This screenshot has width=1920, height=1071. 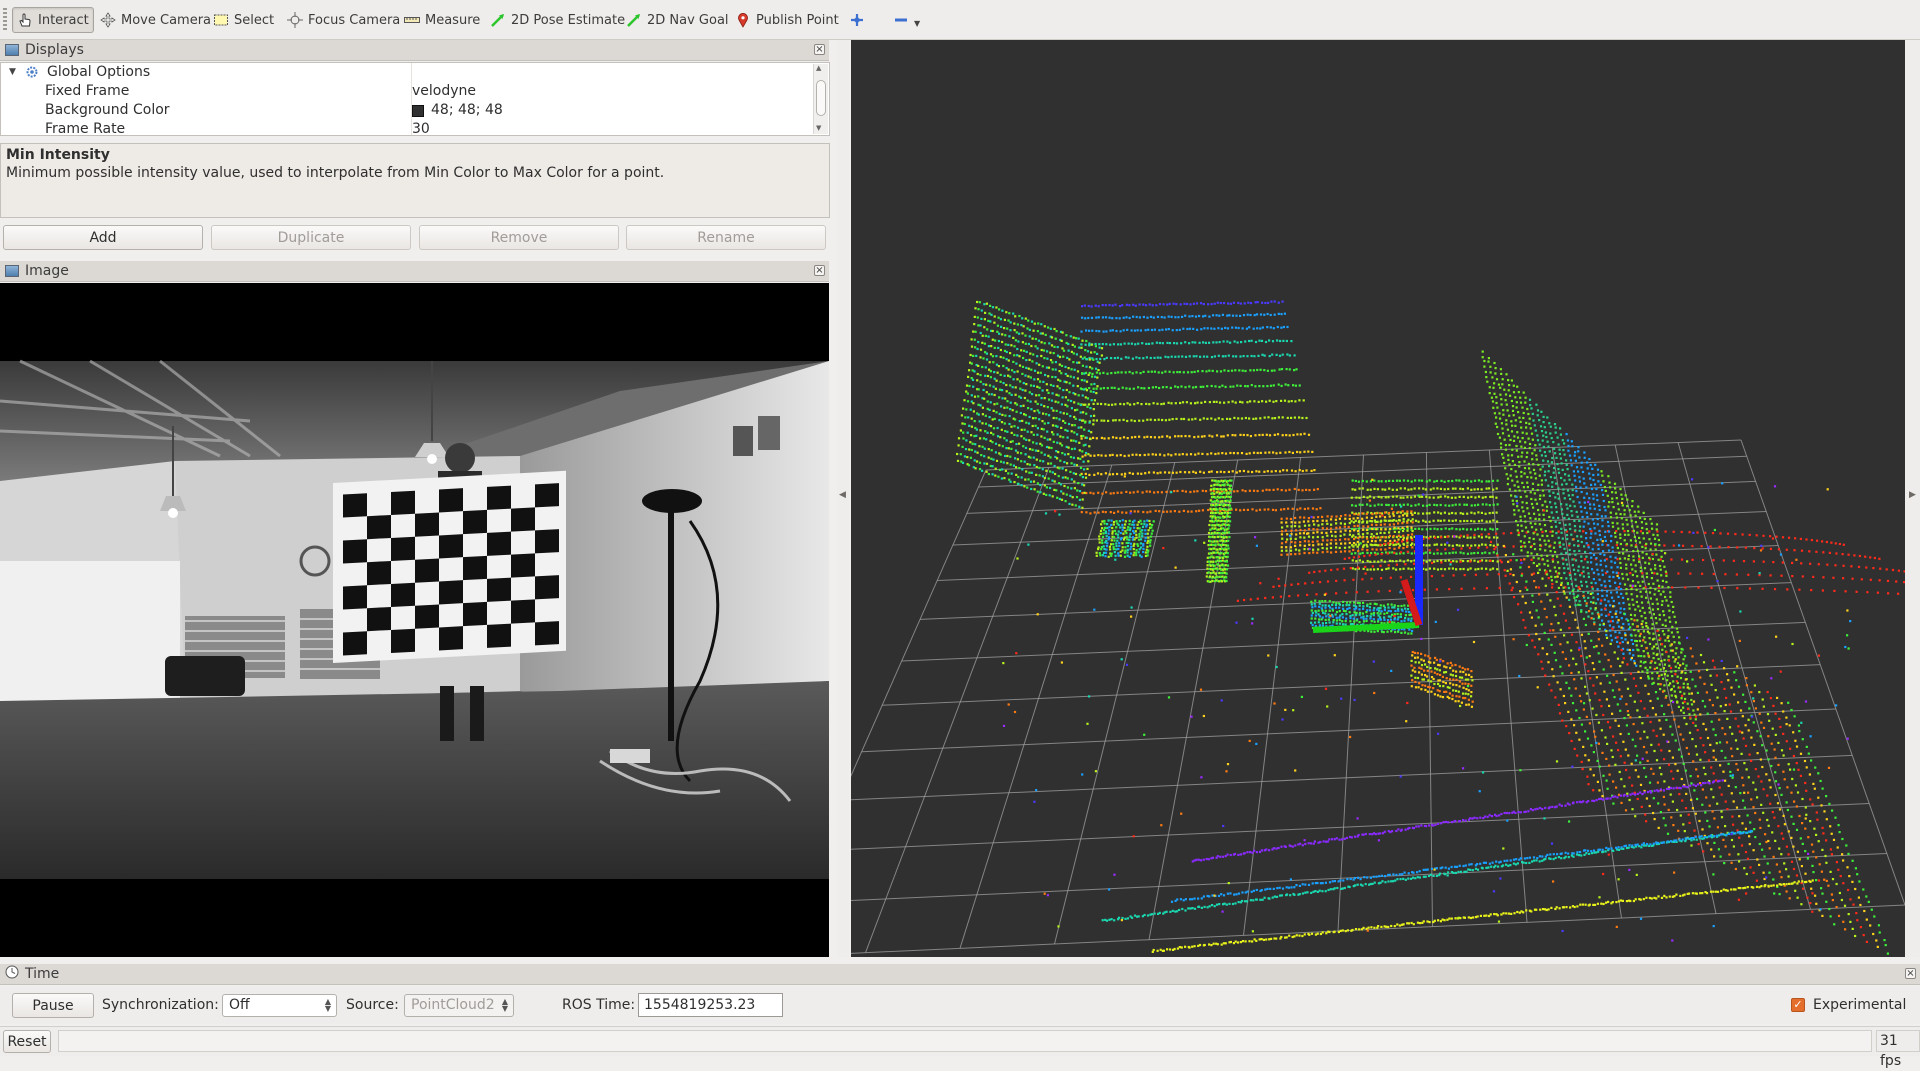 I want to click on image-panel-header: Image ×, so click(x=414, y=271).